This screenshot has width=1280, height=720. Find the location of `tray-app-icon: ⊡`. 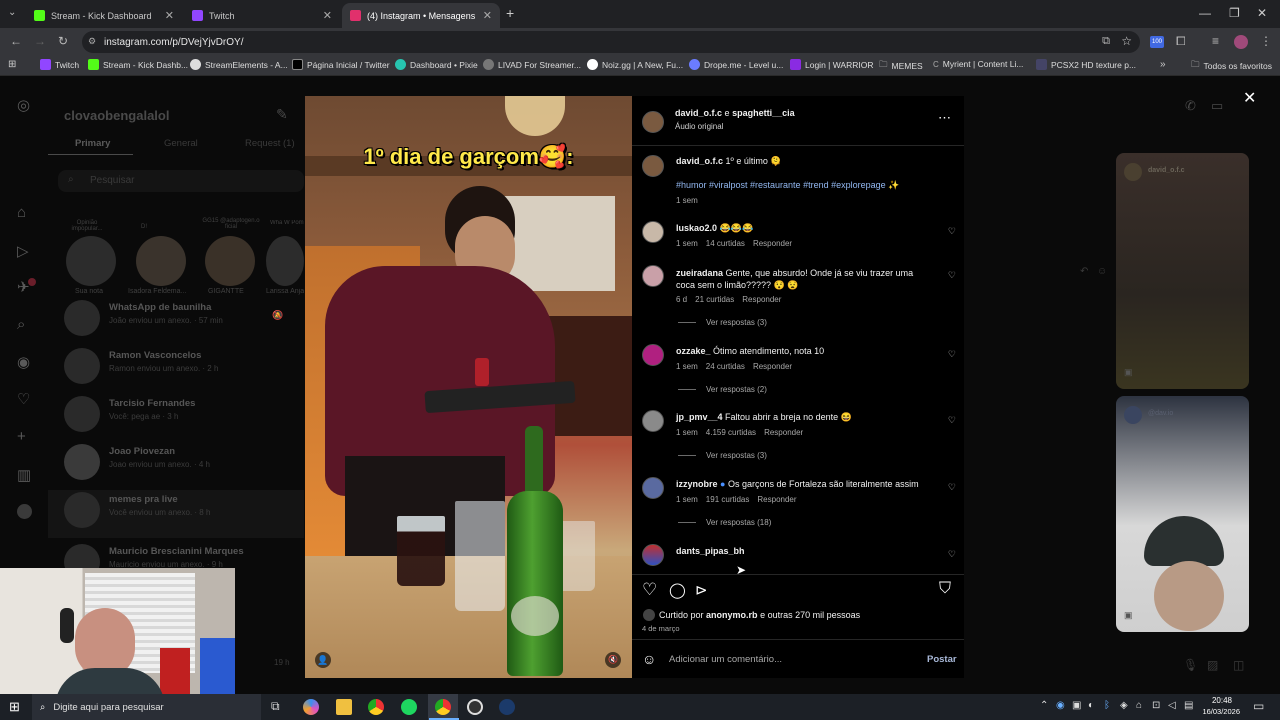

tray-app-icon: ⊡ is located at coordinates (1156, 705).